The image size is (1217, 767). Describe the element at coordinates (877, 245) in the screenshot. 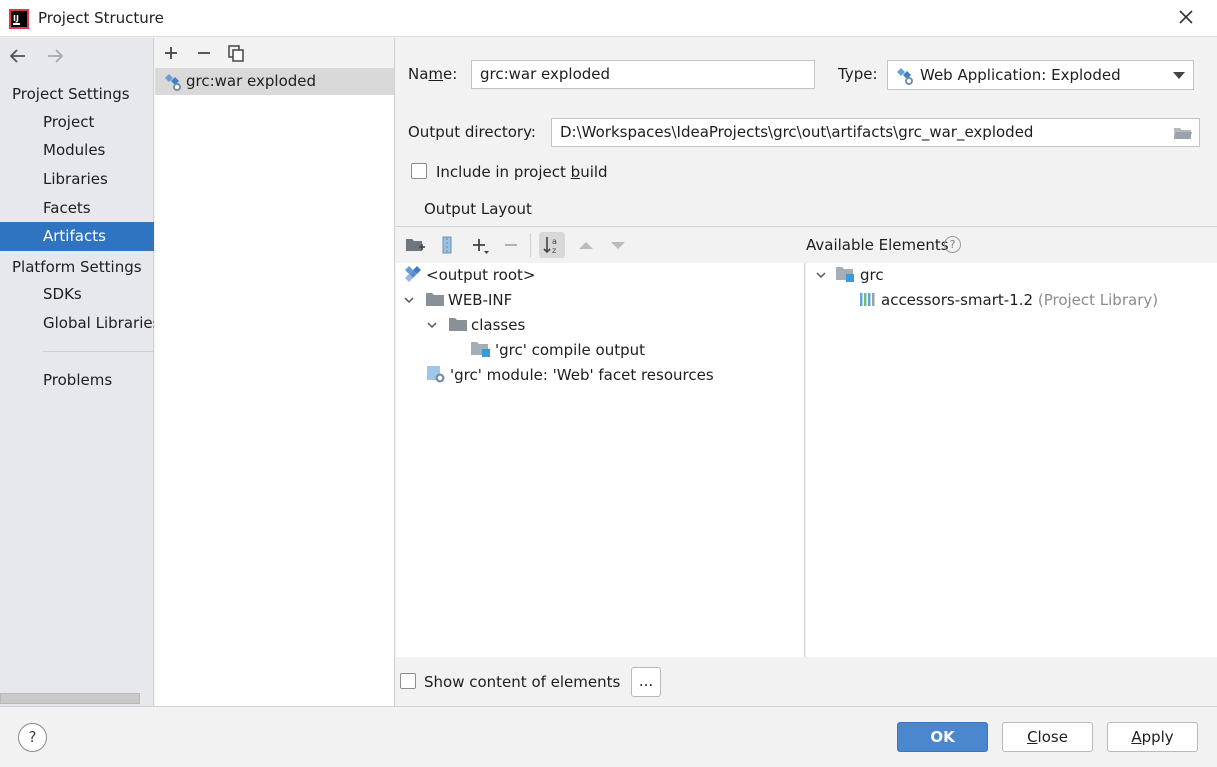

I see `available-elements-label: Available Elements` at that location.